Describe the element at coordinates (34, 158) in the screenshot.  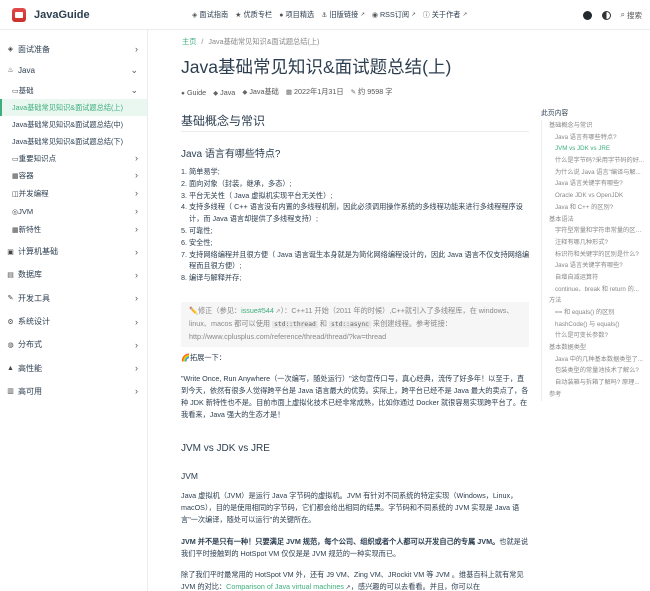
I see `sidebar-item-left: ▭重要知识点` at that location.